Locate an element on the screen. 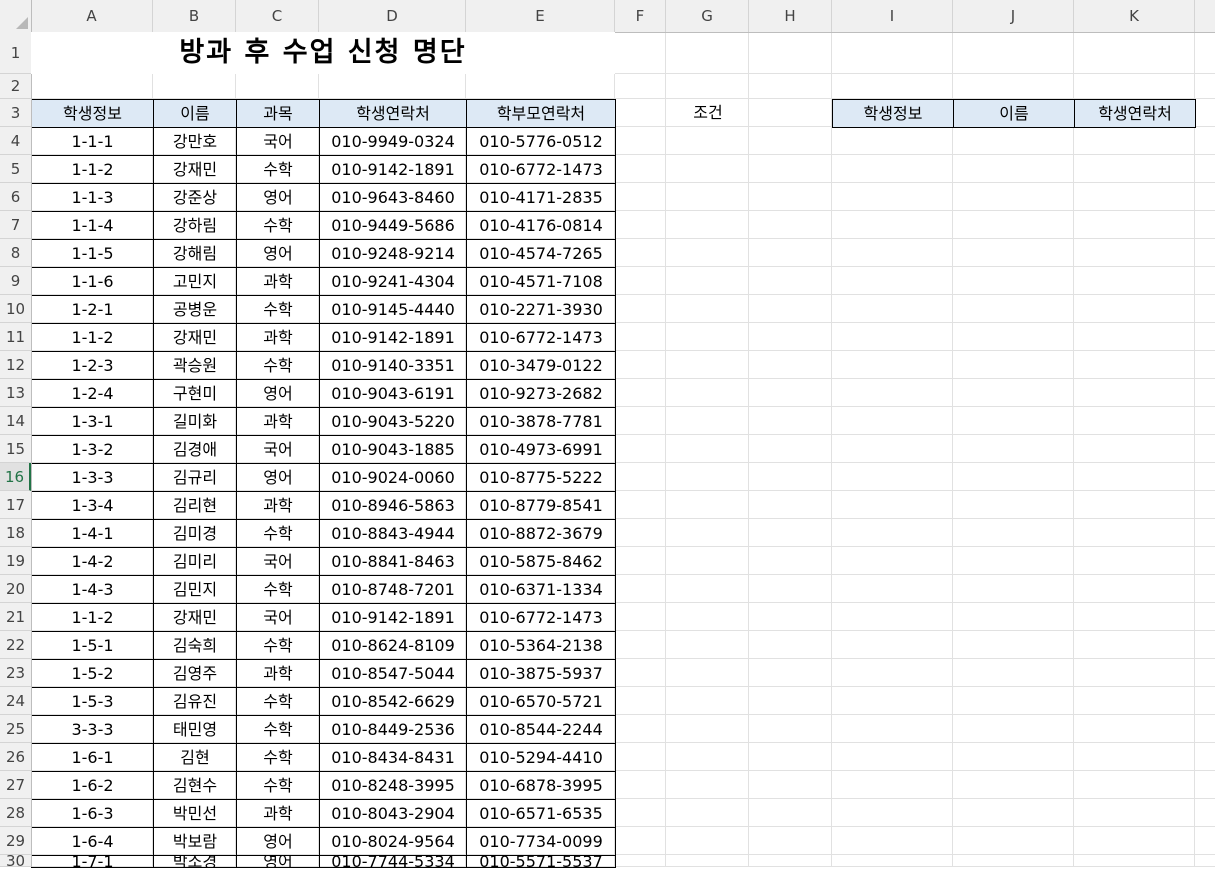 This screenshot has width=1215, height=870. table-cell: 1-6-4 is located at coordinates (92, 841).